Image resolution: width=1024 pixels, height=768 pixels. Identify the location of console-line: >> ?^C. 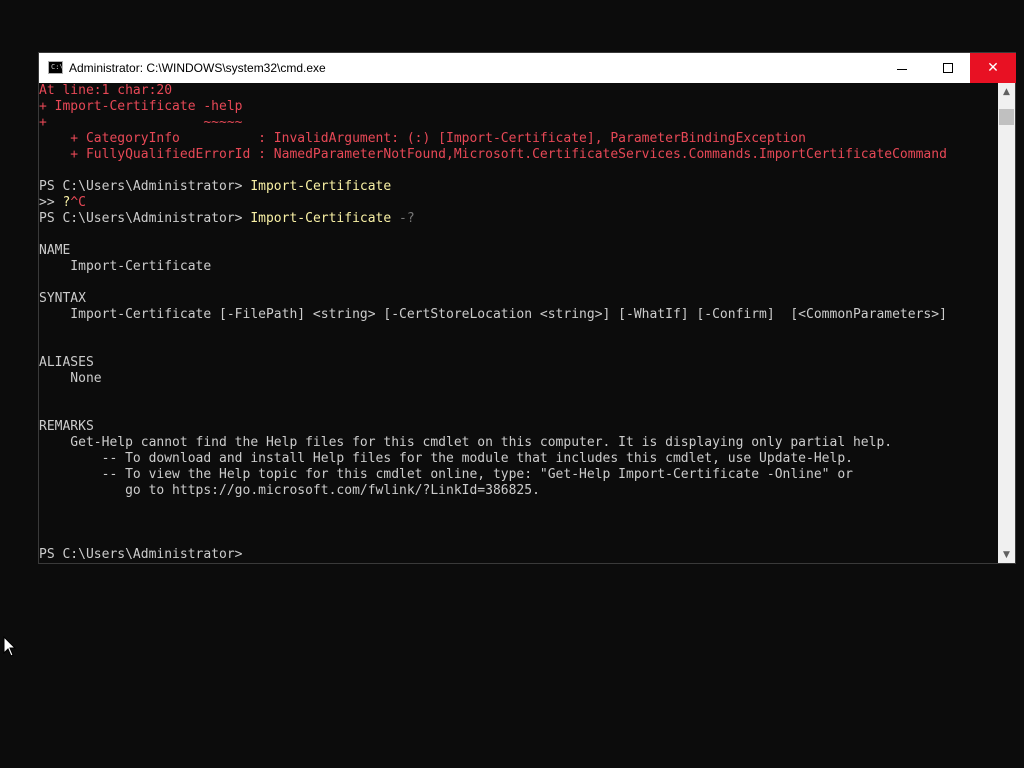
(518, 203).